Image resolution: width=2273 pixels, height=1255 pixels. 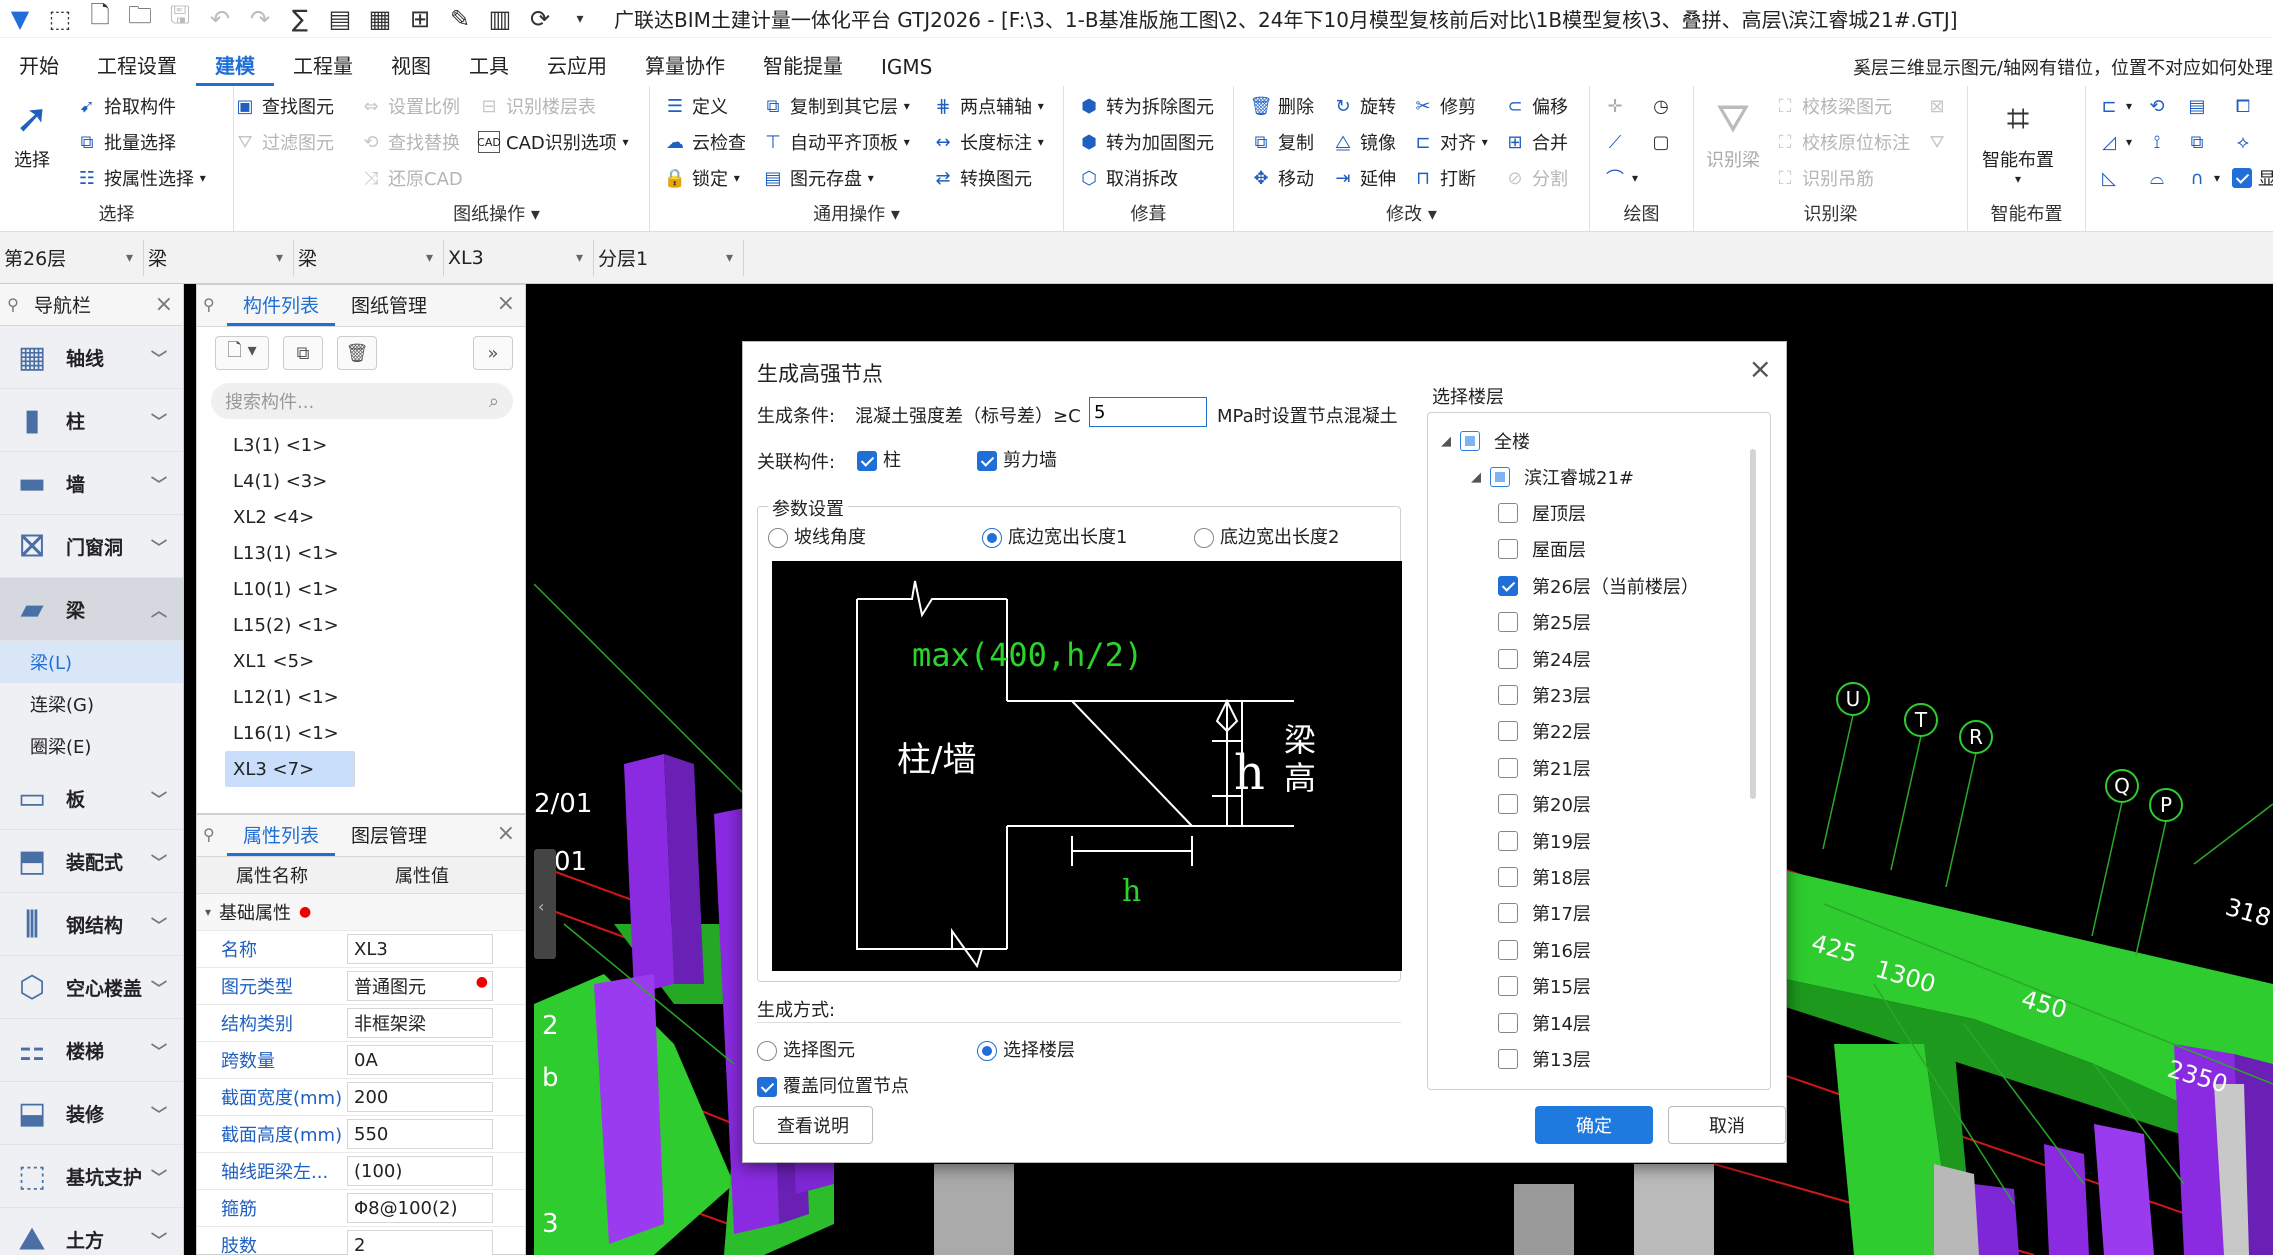 I want to click on break-button: ⊓ 打断, so click(x=1444, y=178).